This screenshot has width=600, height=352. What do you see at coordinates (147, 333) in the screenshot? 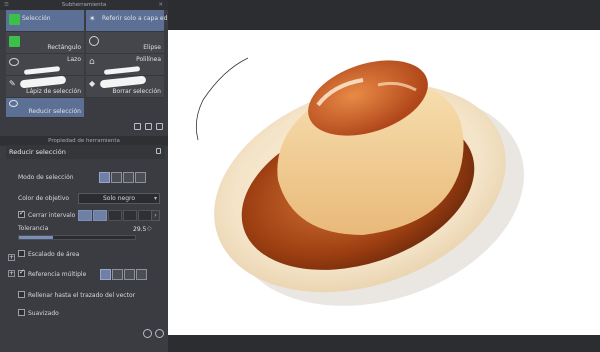
I see `reset-icon` at bounding box center [147, 333].